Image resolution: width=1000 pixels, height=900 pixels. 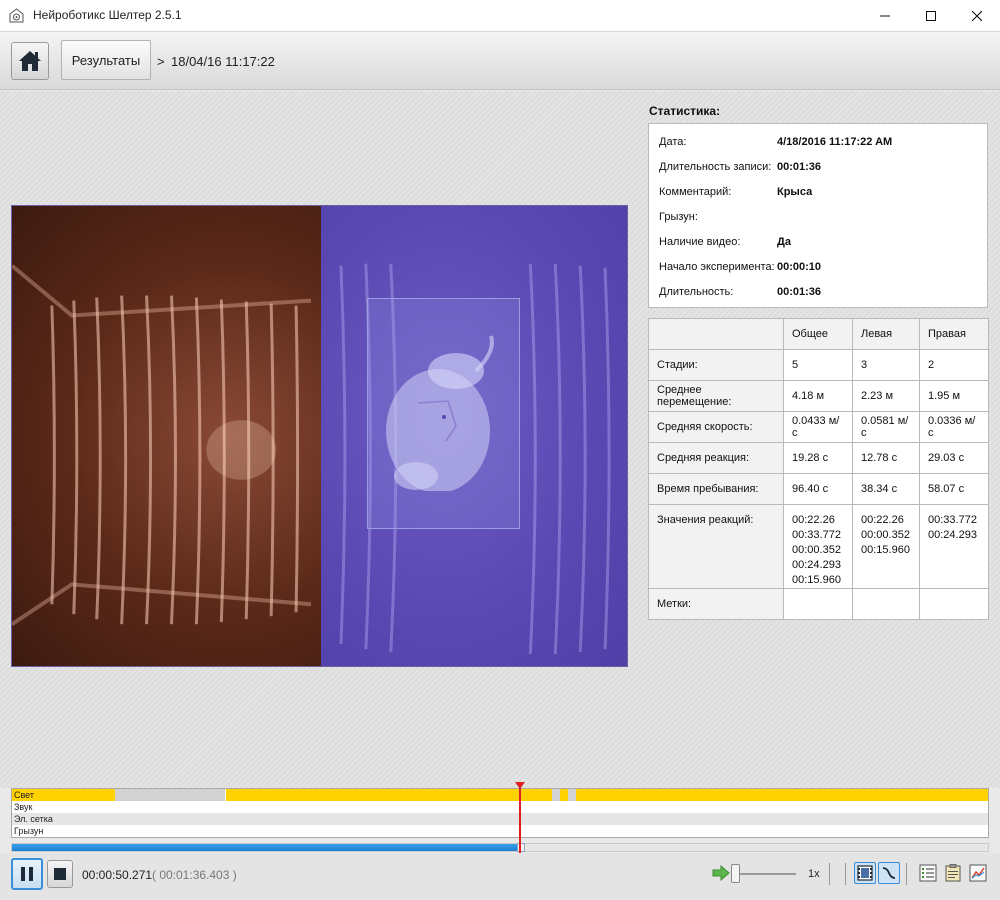 I want to click on chart-icon, so click(x=978, y=873).